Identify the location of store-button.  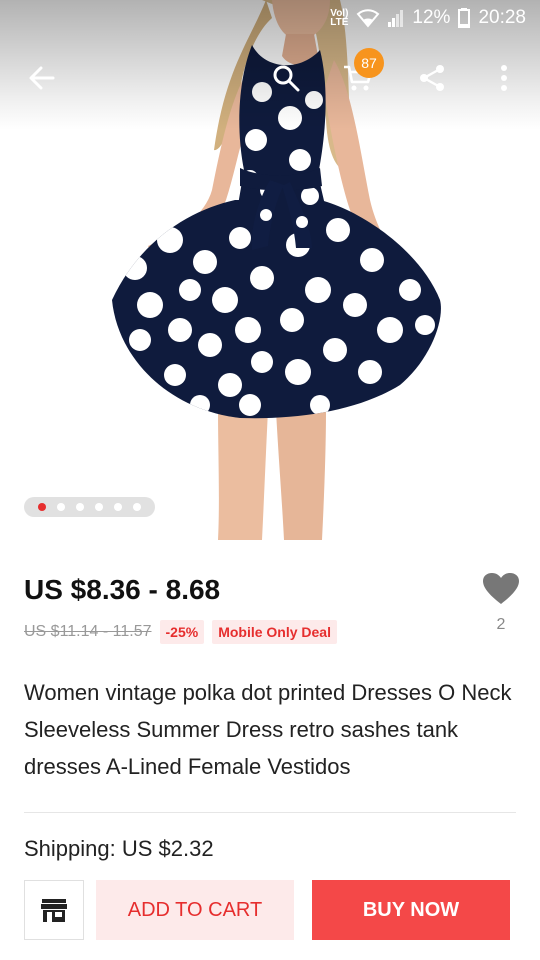
(54, 910).